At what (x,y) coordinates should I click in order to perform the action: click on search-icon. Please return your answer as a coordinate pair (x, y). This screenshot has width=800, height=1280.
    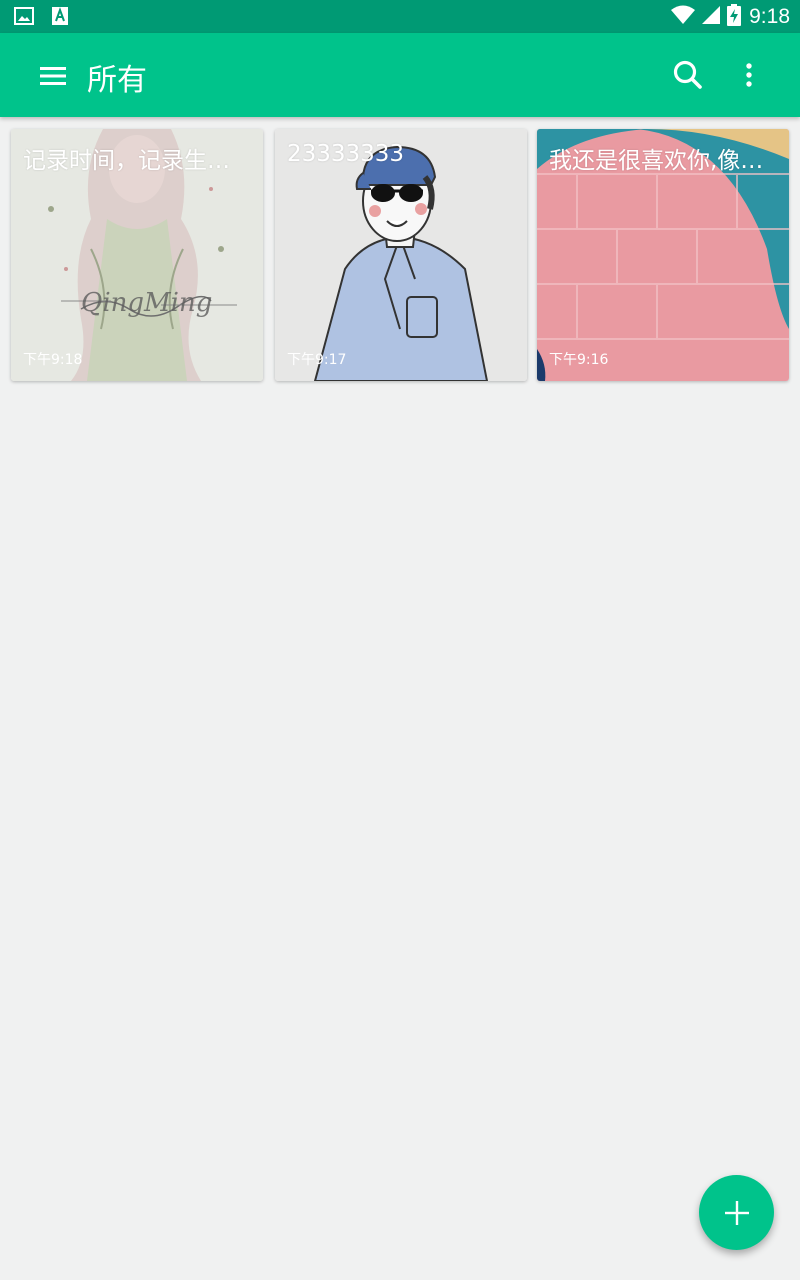
    Looking at the image, I should click on (687, 74).